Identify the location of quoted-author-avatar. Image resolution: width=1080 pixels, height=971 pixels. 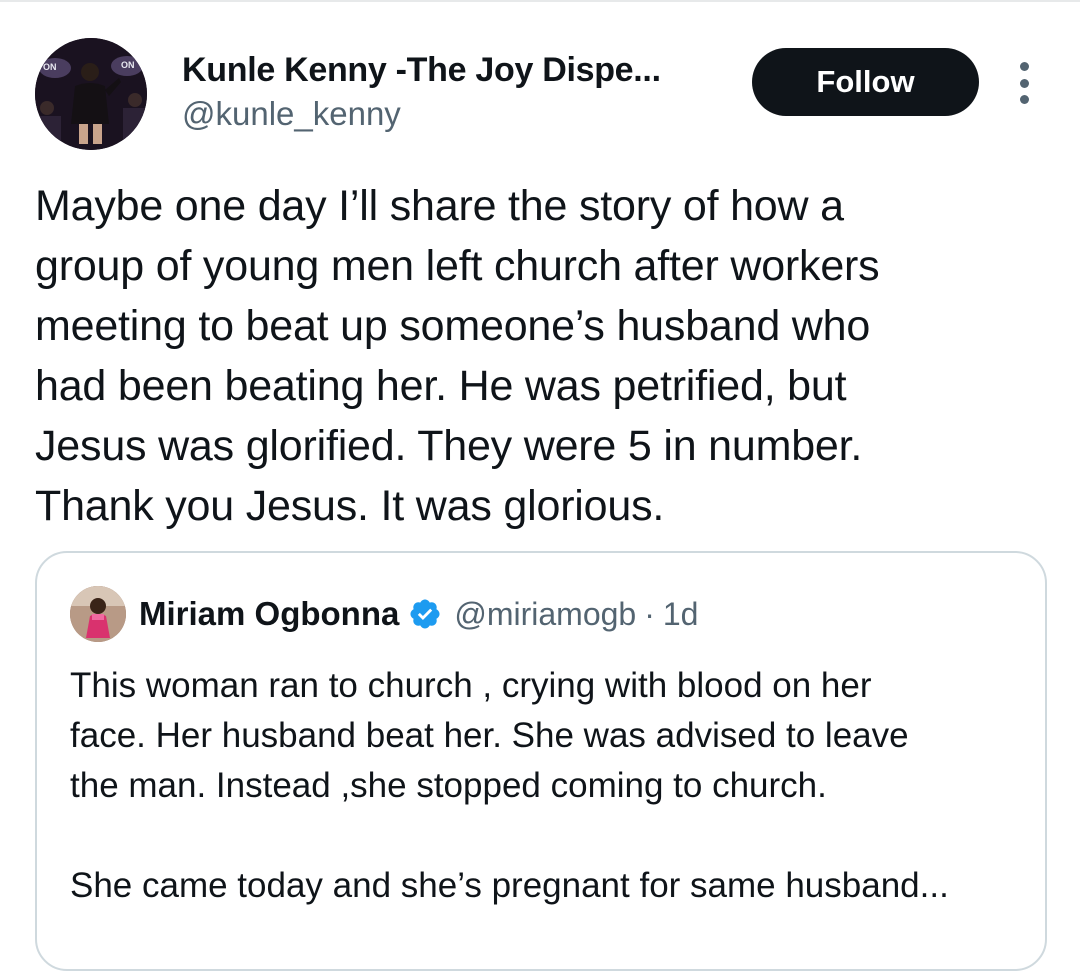
(98, 614).